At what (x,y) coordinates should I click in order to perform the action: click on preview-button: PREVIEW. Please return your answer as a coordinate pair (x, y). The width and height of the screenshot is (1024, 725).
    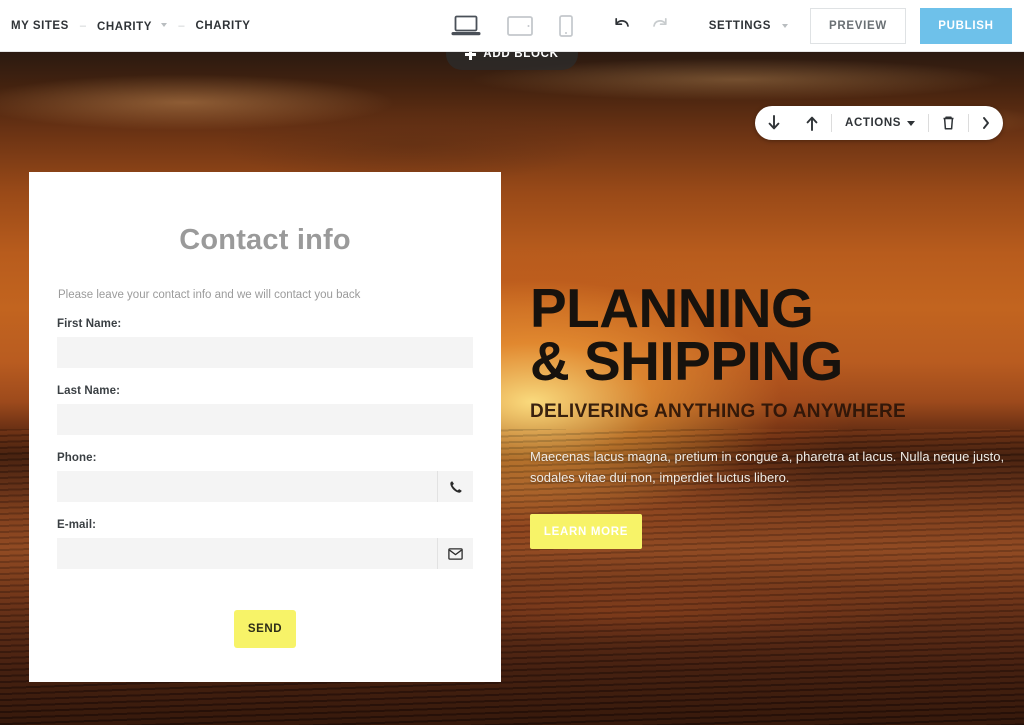
    Looking at the image, I should click on (858, 26).